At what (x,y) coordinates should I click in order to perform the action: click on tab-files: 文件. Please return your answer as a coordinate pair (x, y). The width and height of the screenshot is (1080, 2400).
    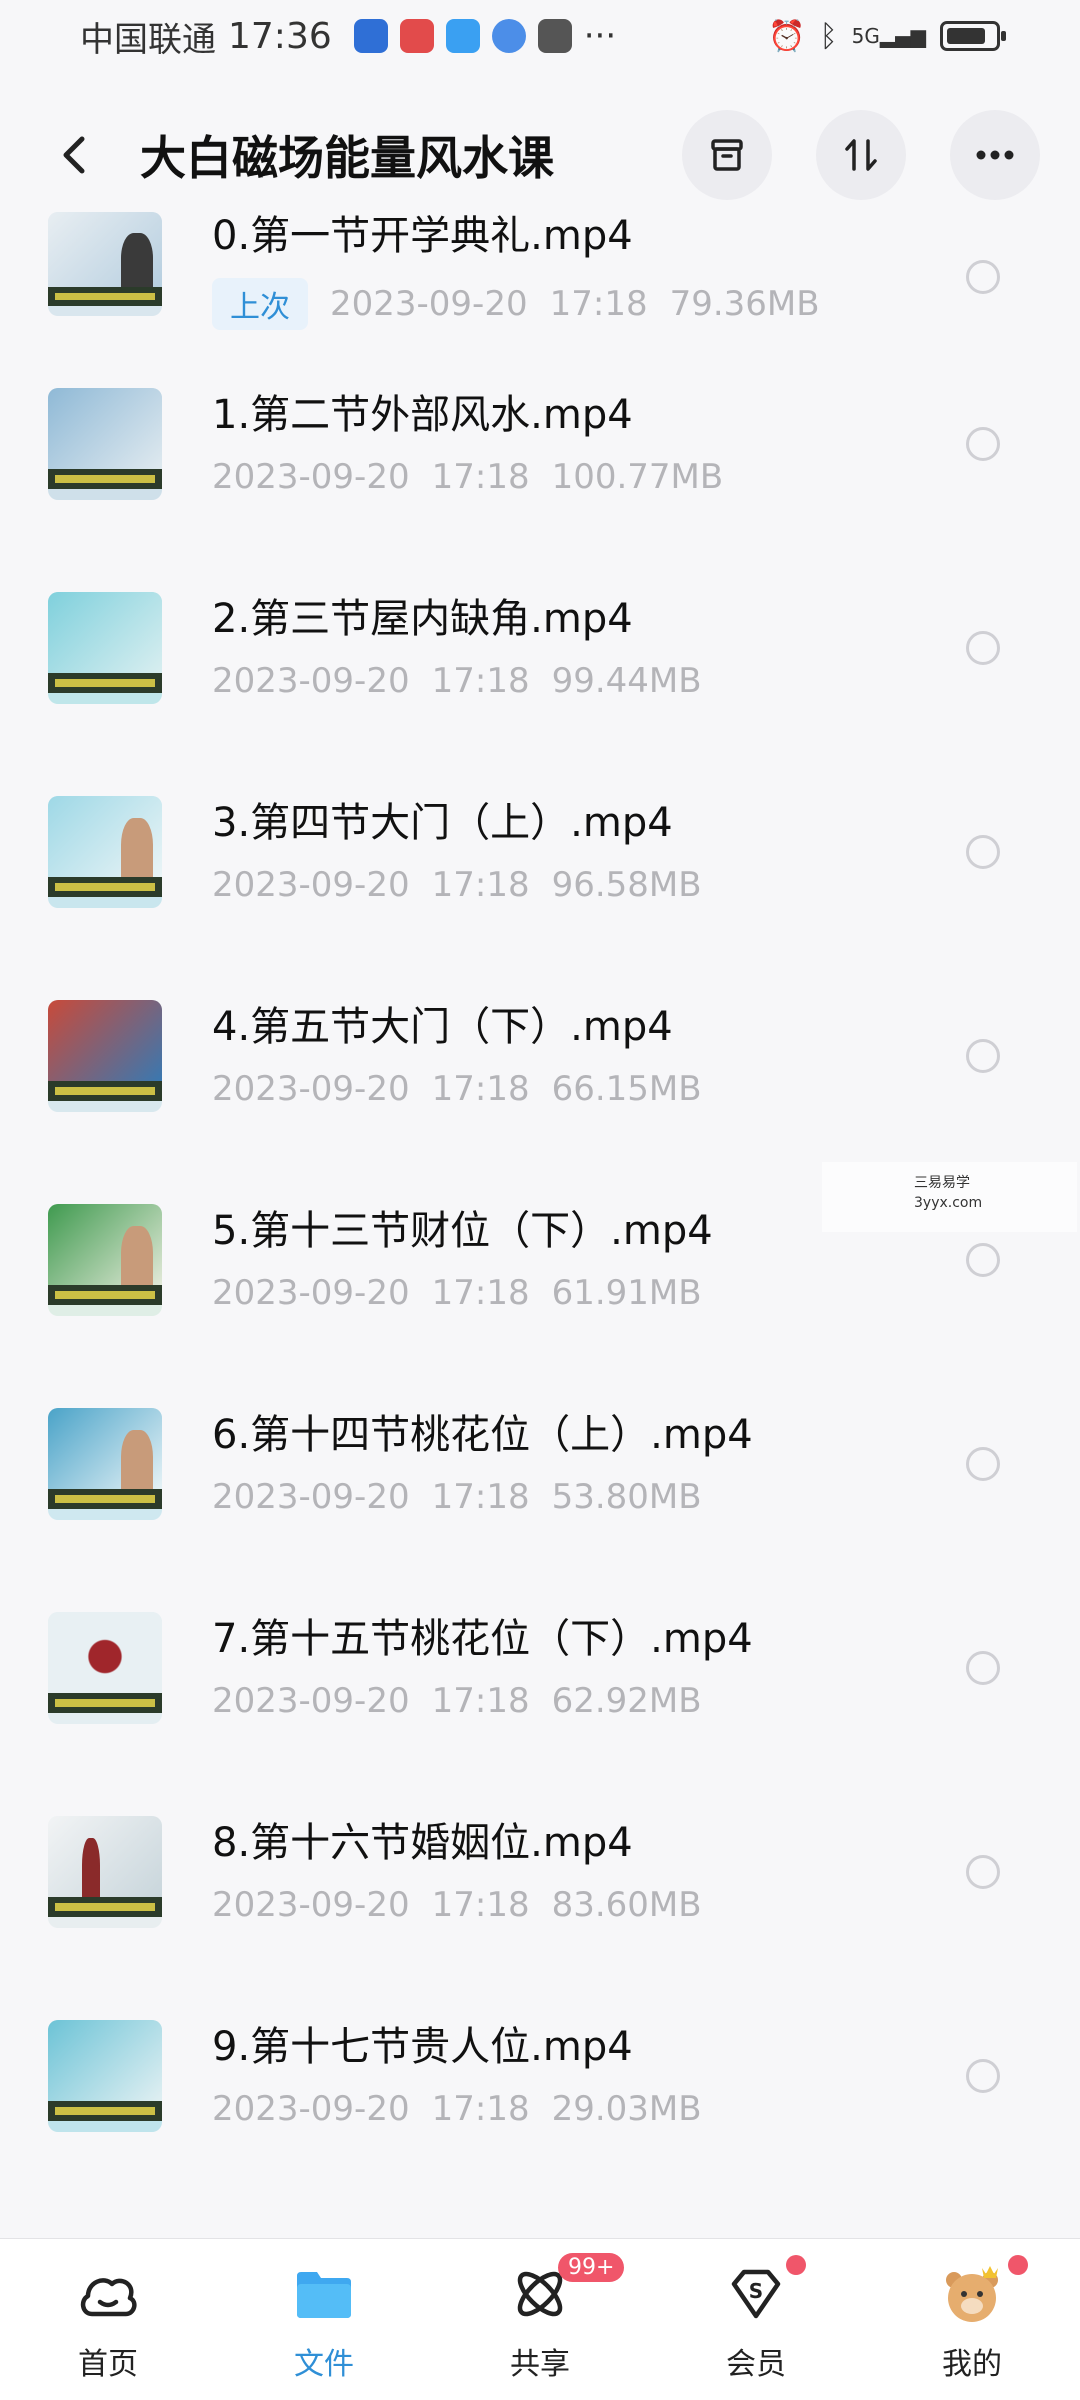
    Looking at the image, I should click on (324, 2321).